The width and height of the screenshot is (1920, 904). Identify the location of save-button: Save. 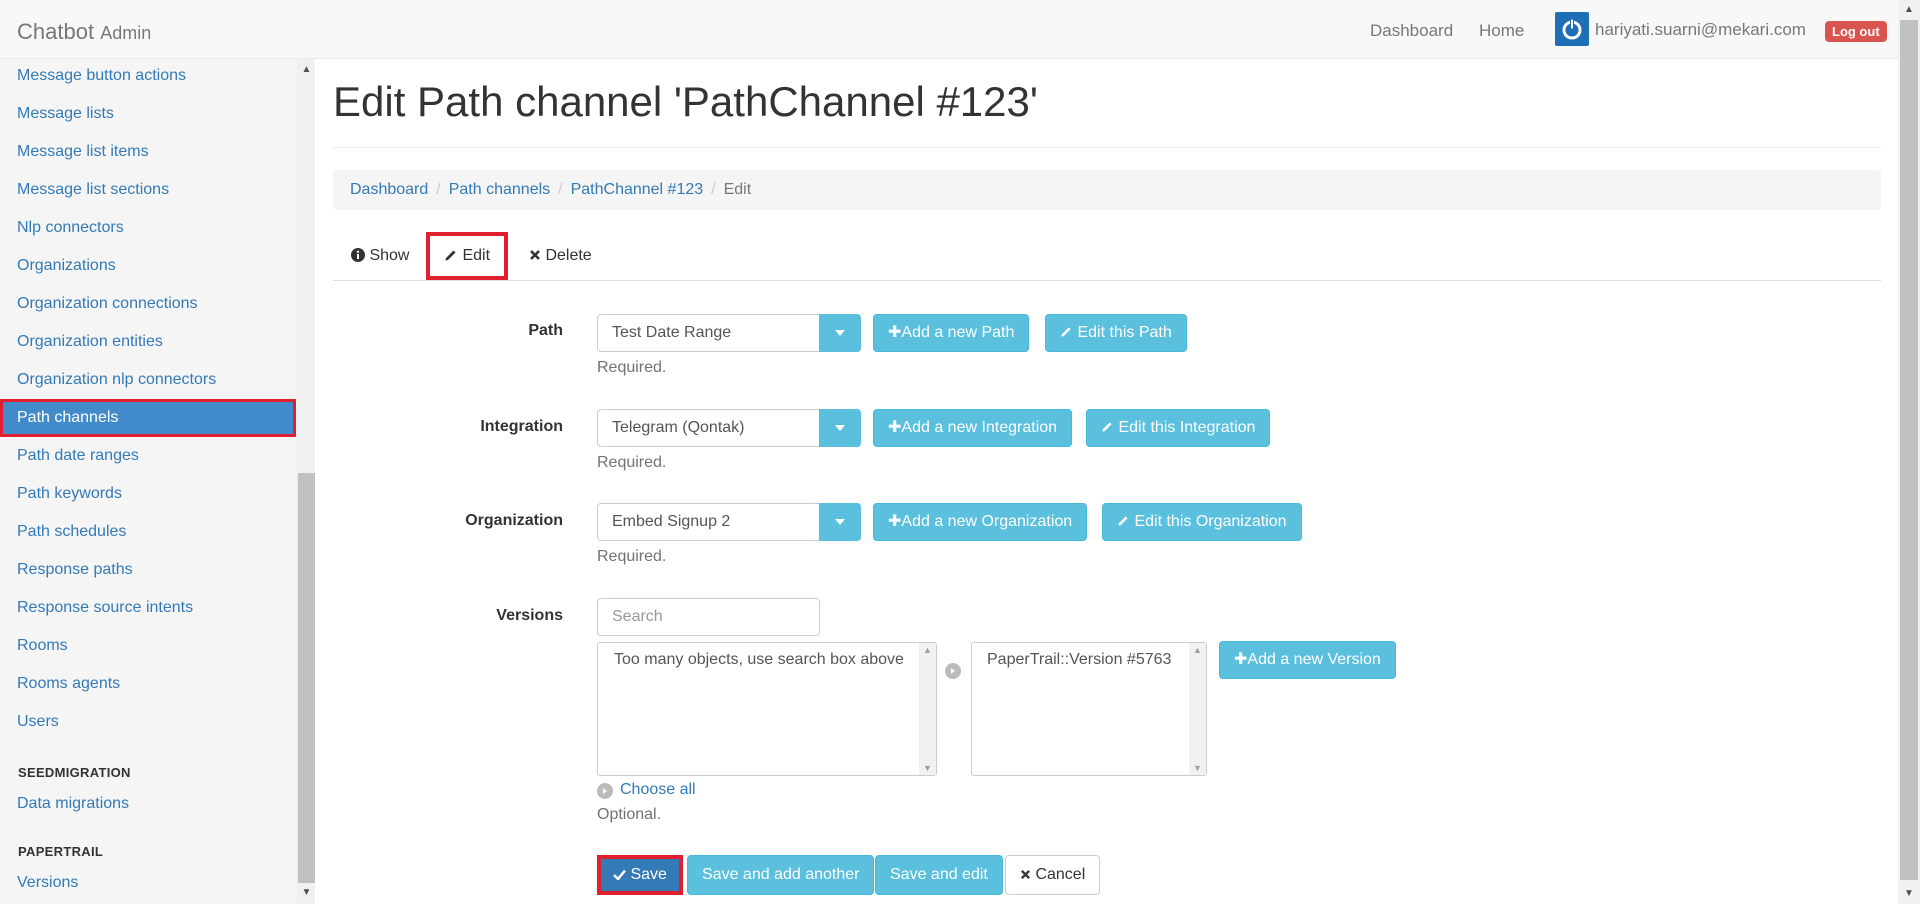
(640, 875).